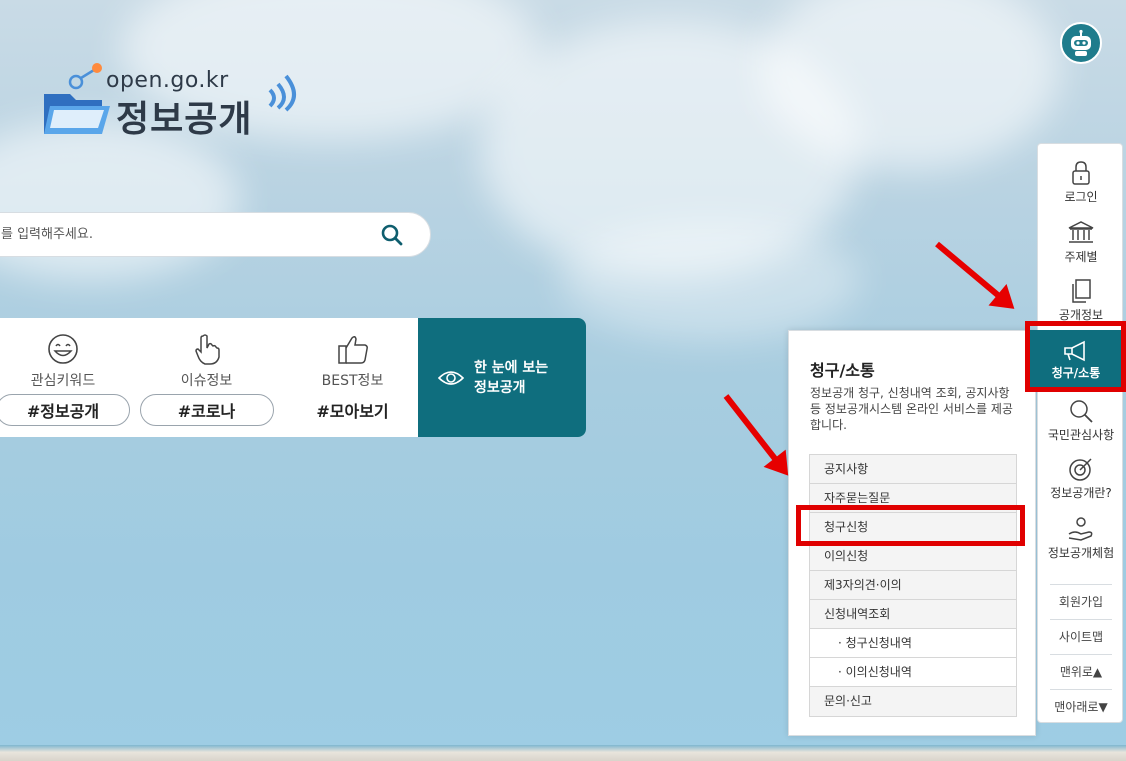 This screenshot has height=761, width=1126. I want to click on quick-sitemap-link: 사이트맵, so click(1081, 636).